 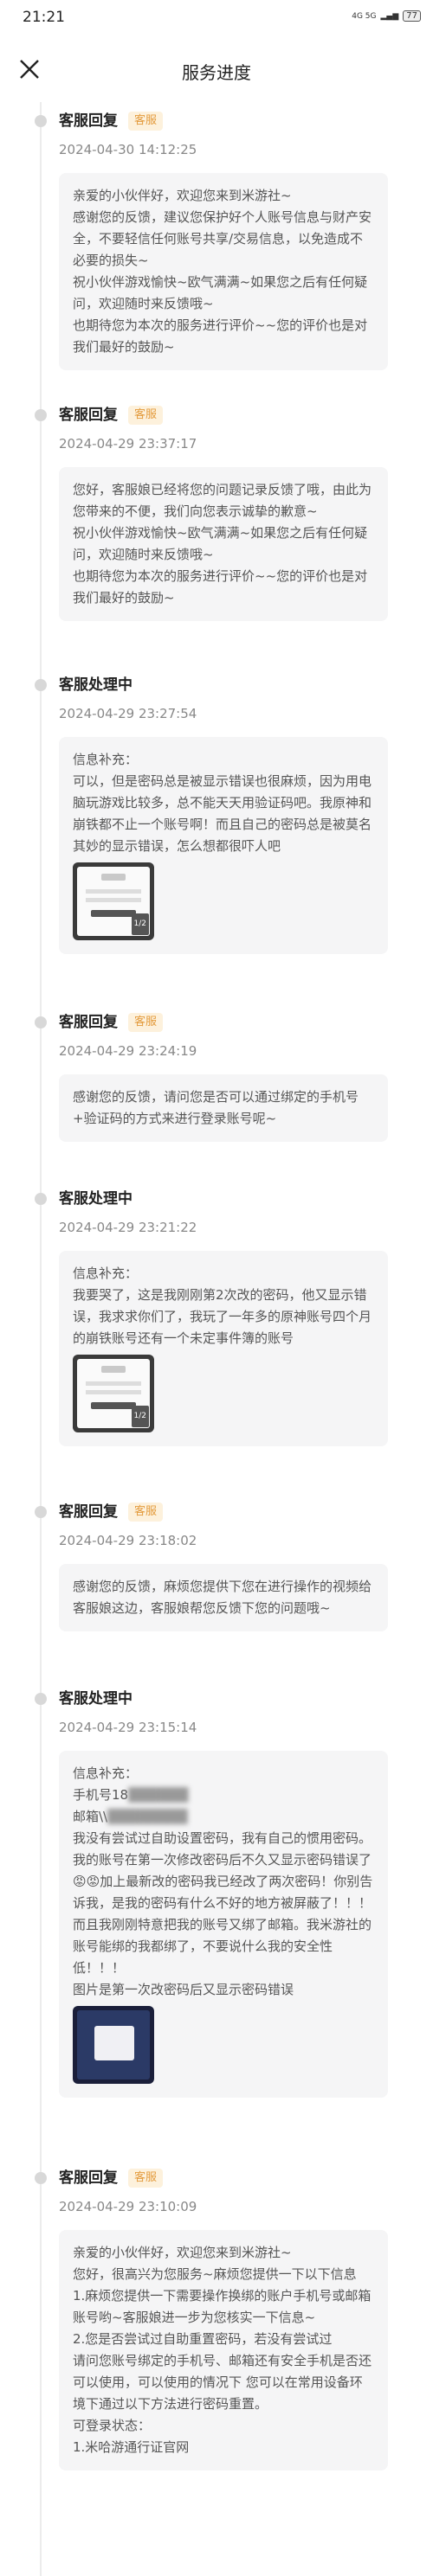 What do you see at coordinates (216, 21) in the screenshot?
I see `status-bar: 21:21 4G 5G ▂▄▆ 77` at bounding box center [216, 21].